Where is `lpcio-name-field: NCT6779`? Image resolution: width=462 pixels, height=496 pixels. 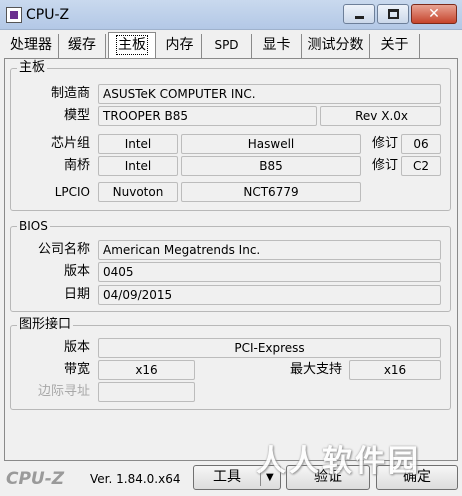
lpcio-name-field: NCT6779 is located at coordinates (271, 192).